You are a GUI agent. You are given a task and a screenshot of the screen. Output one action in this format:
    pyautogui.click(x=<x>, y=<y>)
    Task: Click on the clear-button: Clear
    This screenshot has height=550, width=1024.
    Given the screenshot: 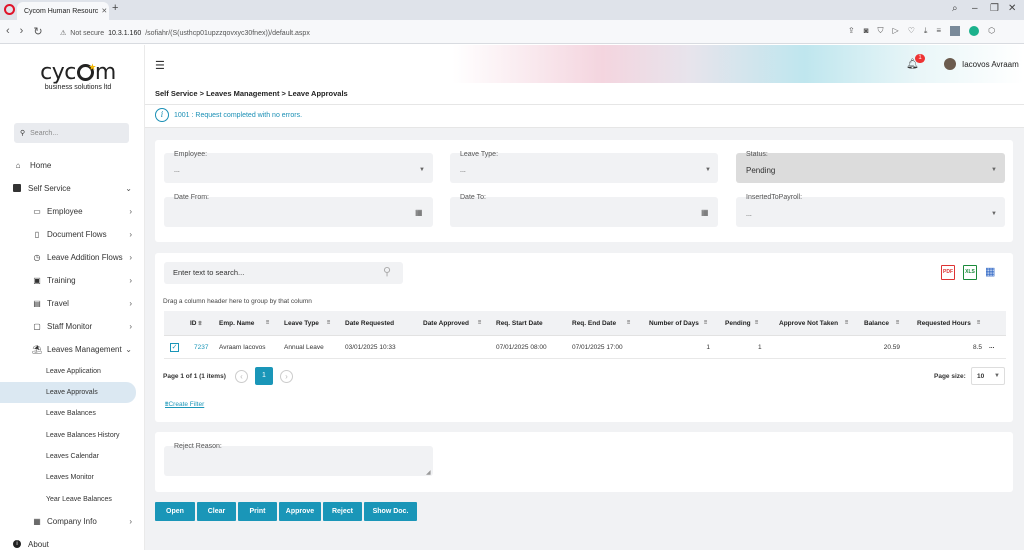 What is the action you would take?
    pyautogui.click(x=216, y=511)
    